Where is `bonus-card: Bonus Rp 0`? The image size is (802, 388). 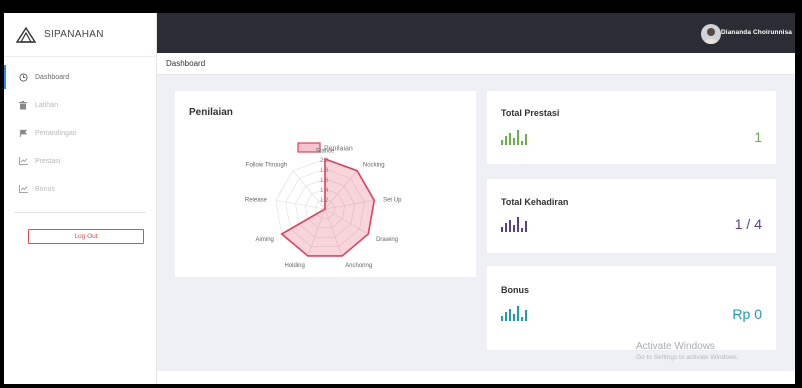
bonus-card: Bonus Rp 0 is located at coordinates (631, 308).